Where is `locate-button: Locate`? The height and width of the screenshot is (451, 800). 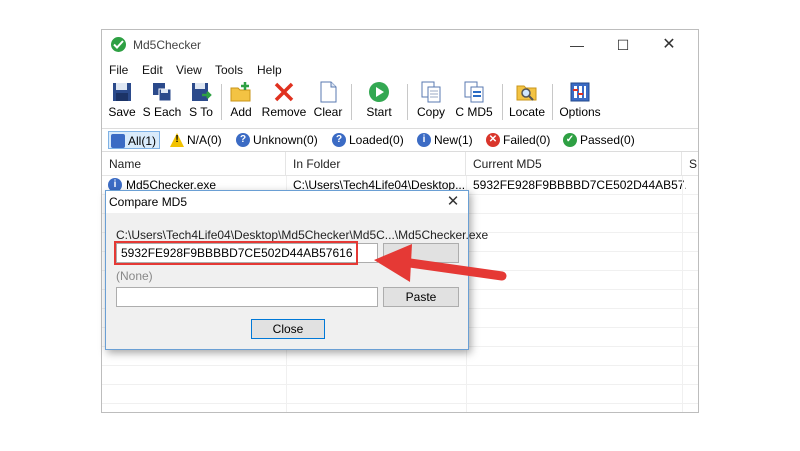
locate-button: Locate is located at coordinates (527, 103).